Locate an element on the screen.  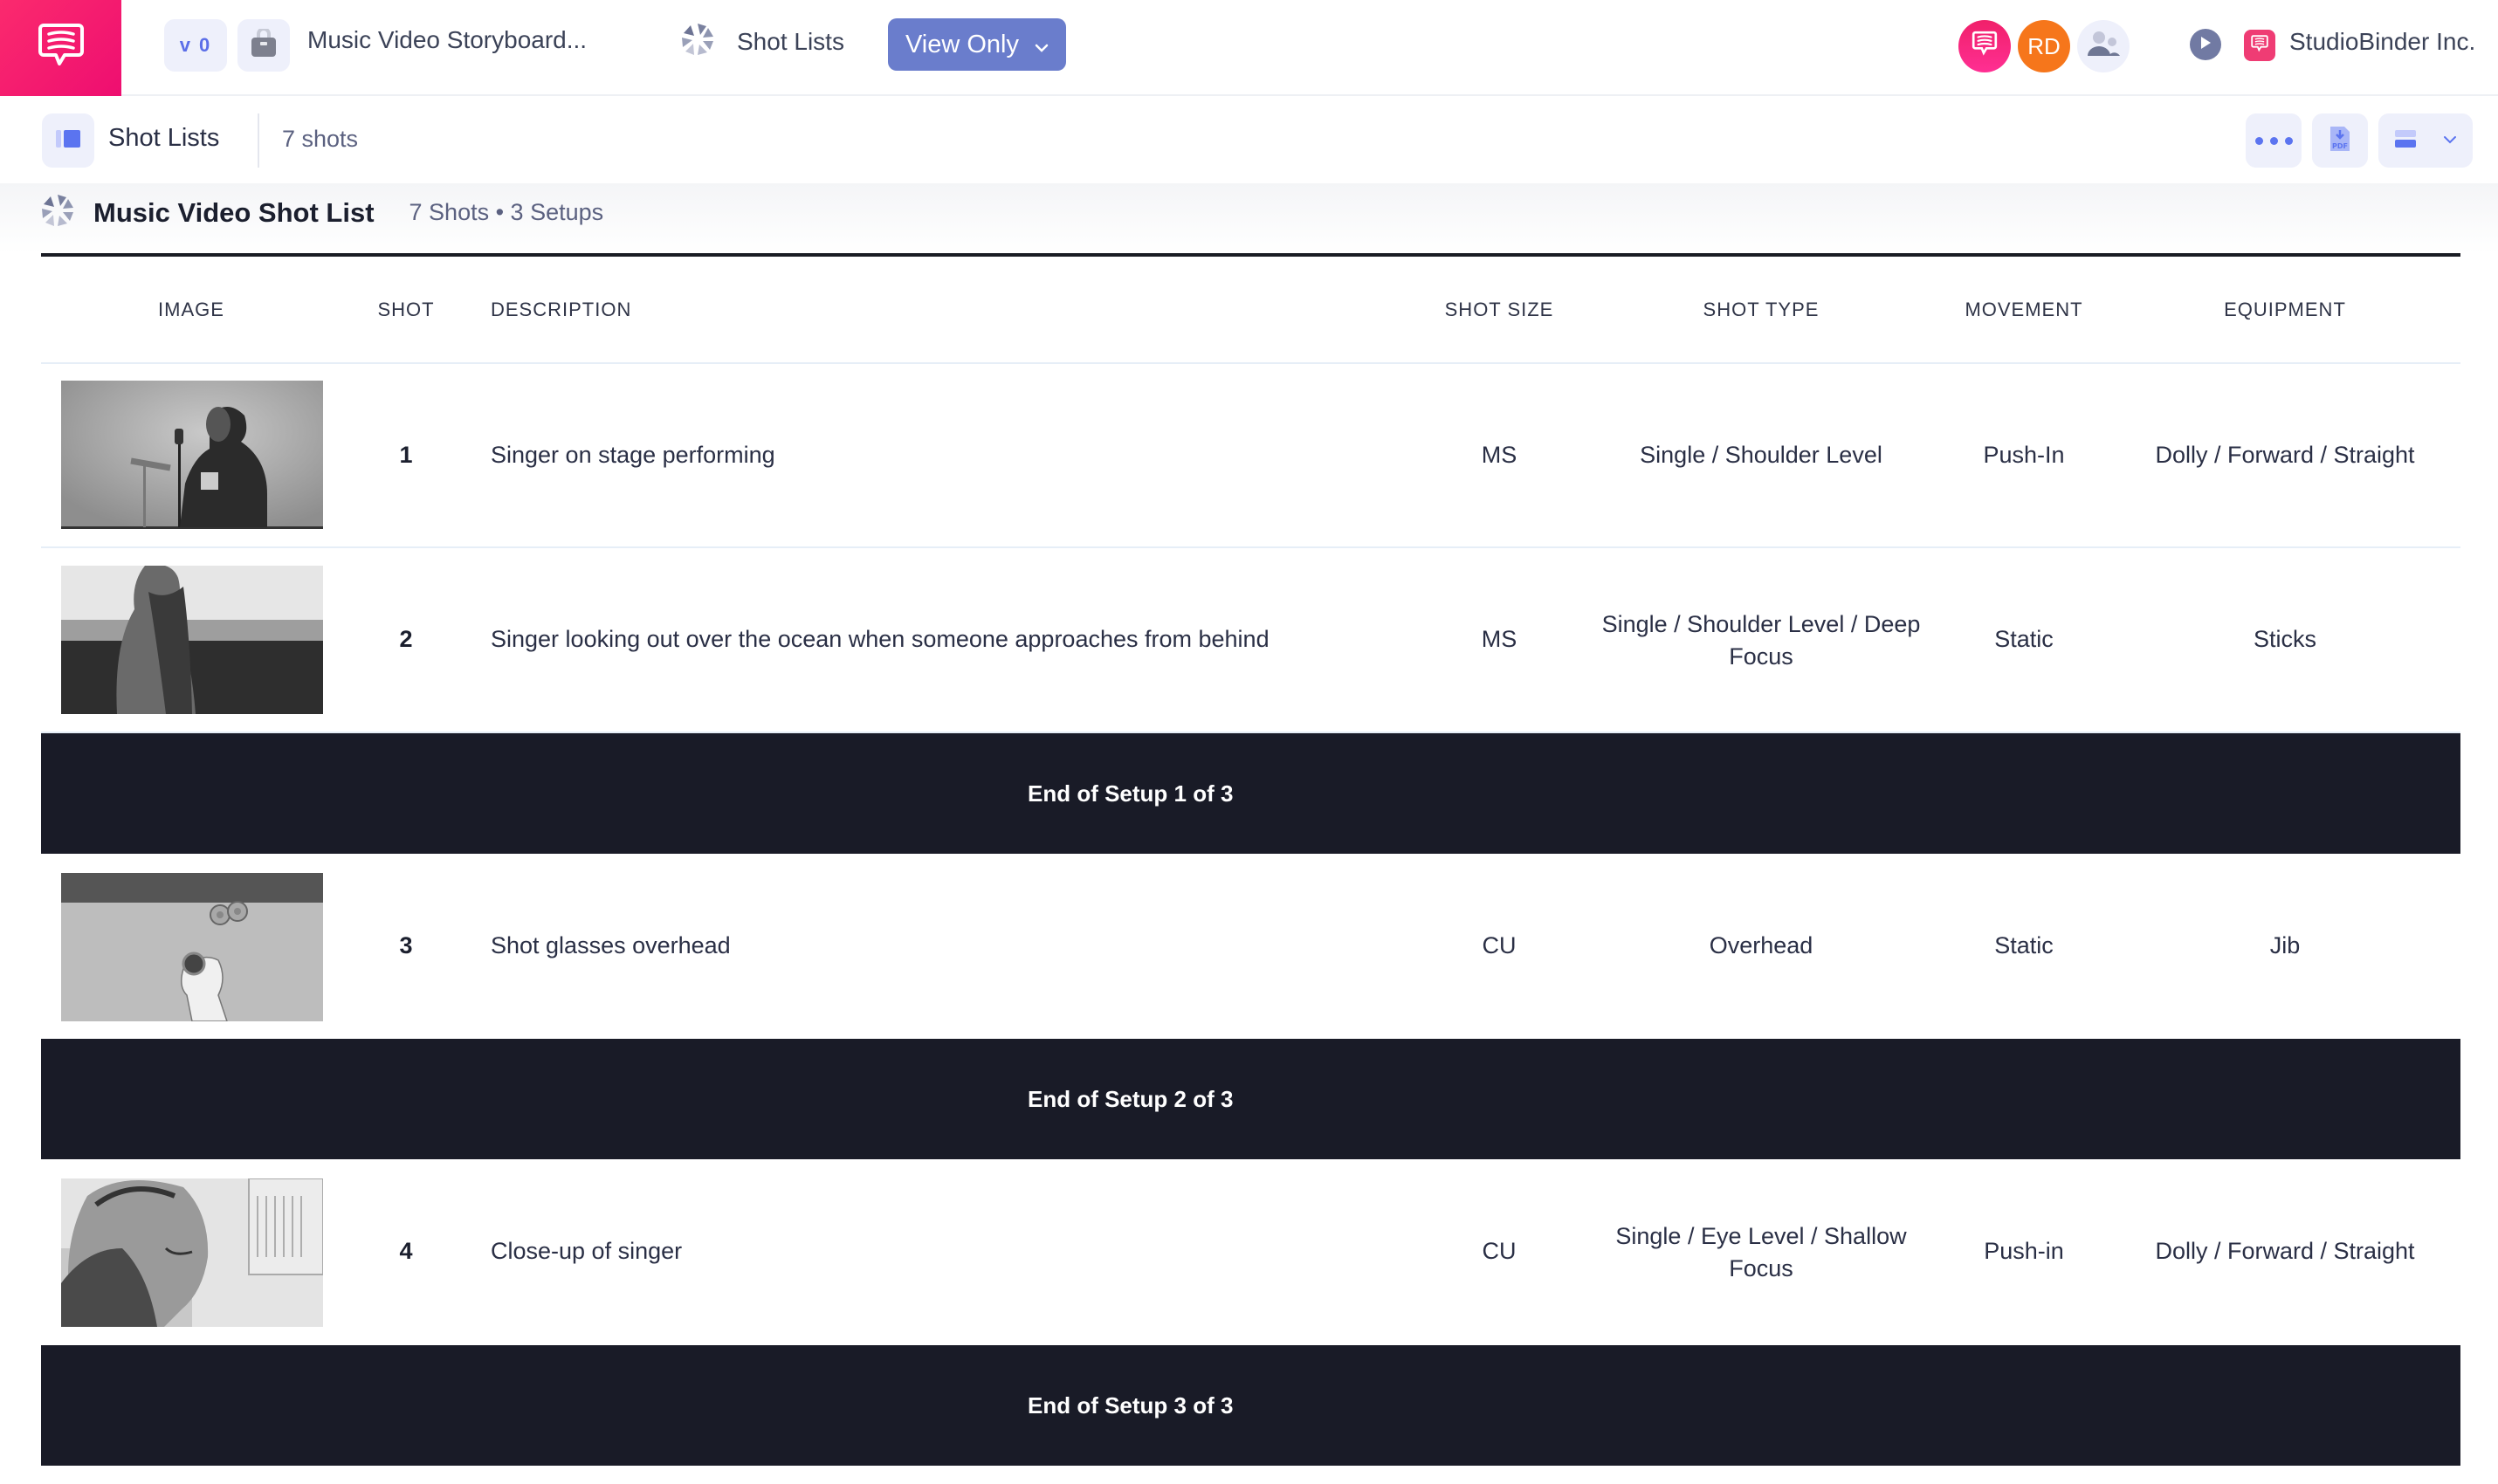
briefcase-icon is located at coordinates (264, 44).